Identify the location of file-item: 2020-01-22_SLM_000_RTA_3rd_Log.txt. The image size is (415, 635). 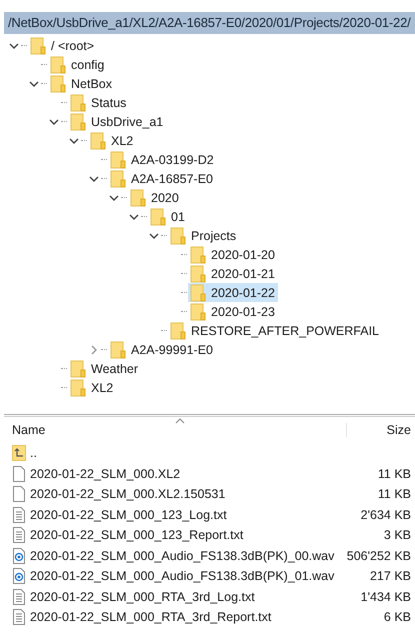
(170, 596).